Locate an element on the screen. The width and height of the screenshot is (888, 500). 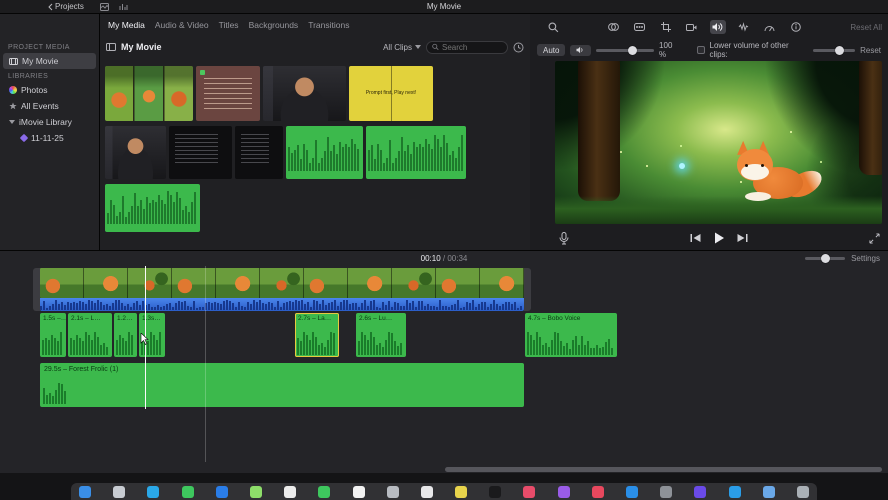
speaker-button is located at coordinates (581, 50).